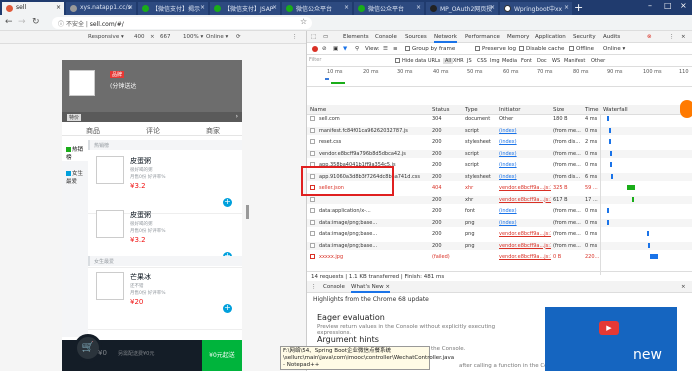 This screenshot has height=371, width=692. Describe the element at coordinates (525, 119) in the screenshot. I see `cell-initiator: Other` at that location.